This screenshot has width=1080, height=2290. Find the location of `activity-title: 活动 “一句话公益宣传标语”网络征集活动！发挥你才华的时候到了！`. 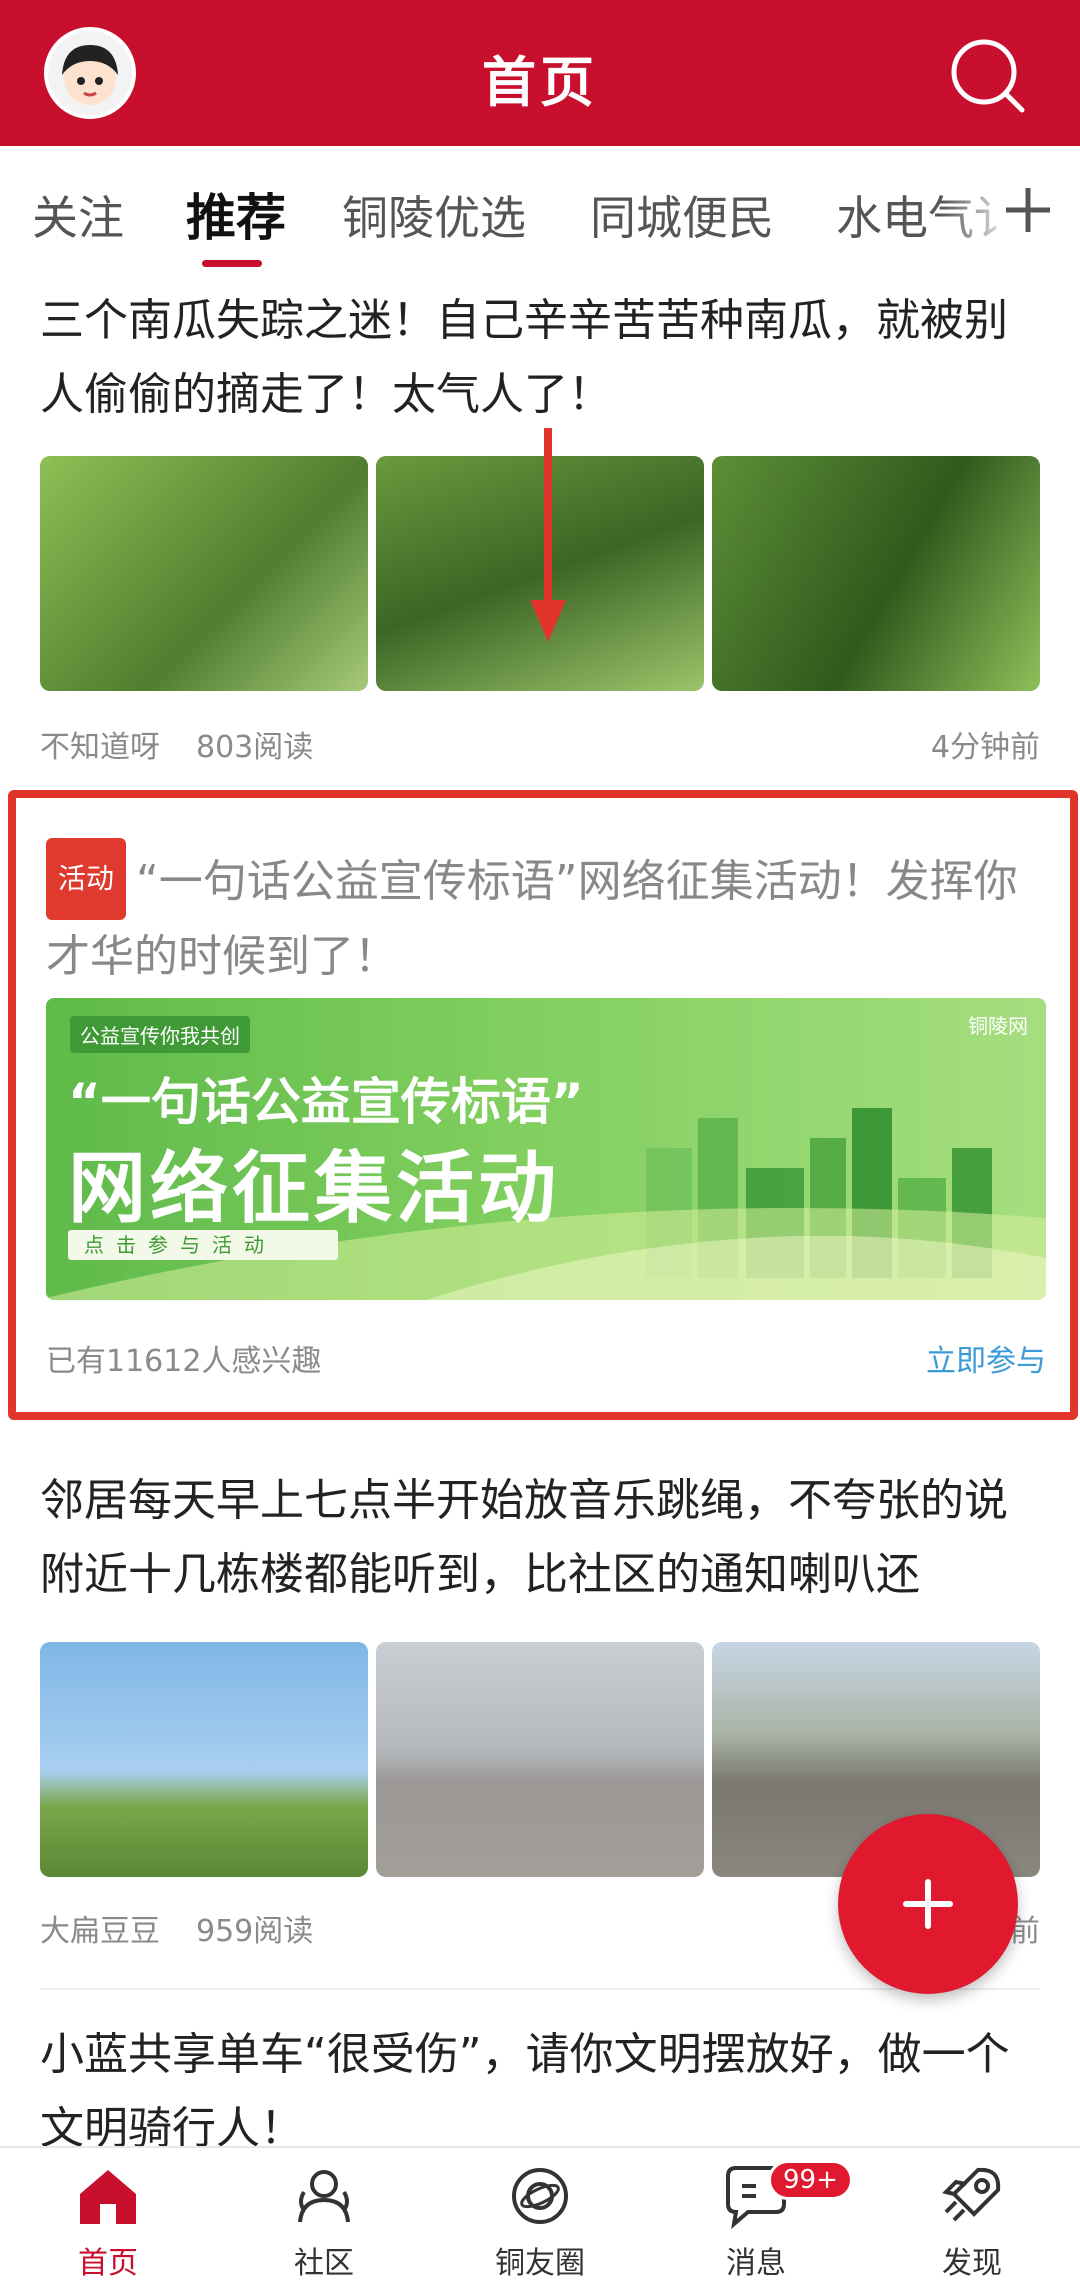

activity-title: 活动 “一句话公益宣传标语”网络征集活动！发挥你才华的时候到了！ is located at coordinates (551, 916).